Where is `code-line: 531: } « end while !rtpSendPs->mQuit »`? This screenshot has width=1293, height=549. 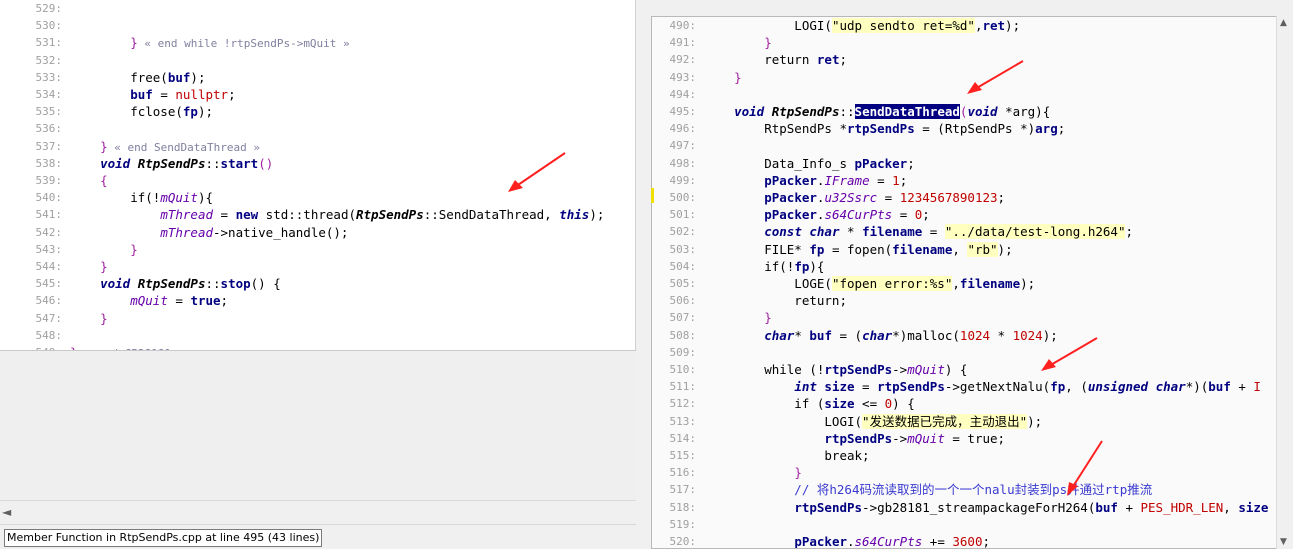 code-line: 531: } « end while !rtpSendPs->mQuit » is located at coordinates (317, 43).